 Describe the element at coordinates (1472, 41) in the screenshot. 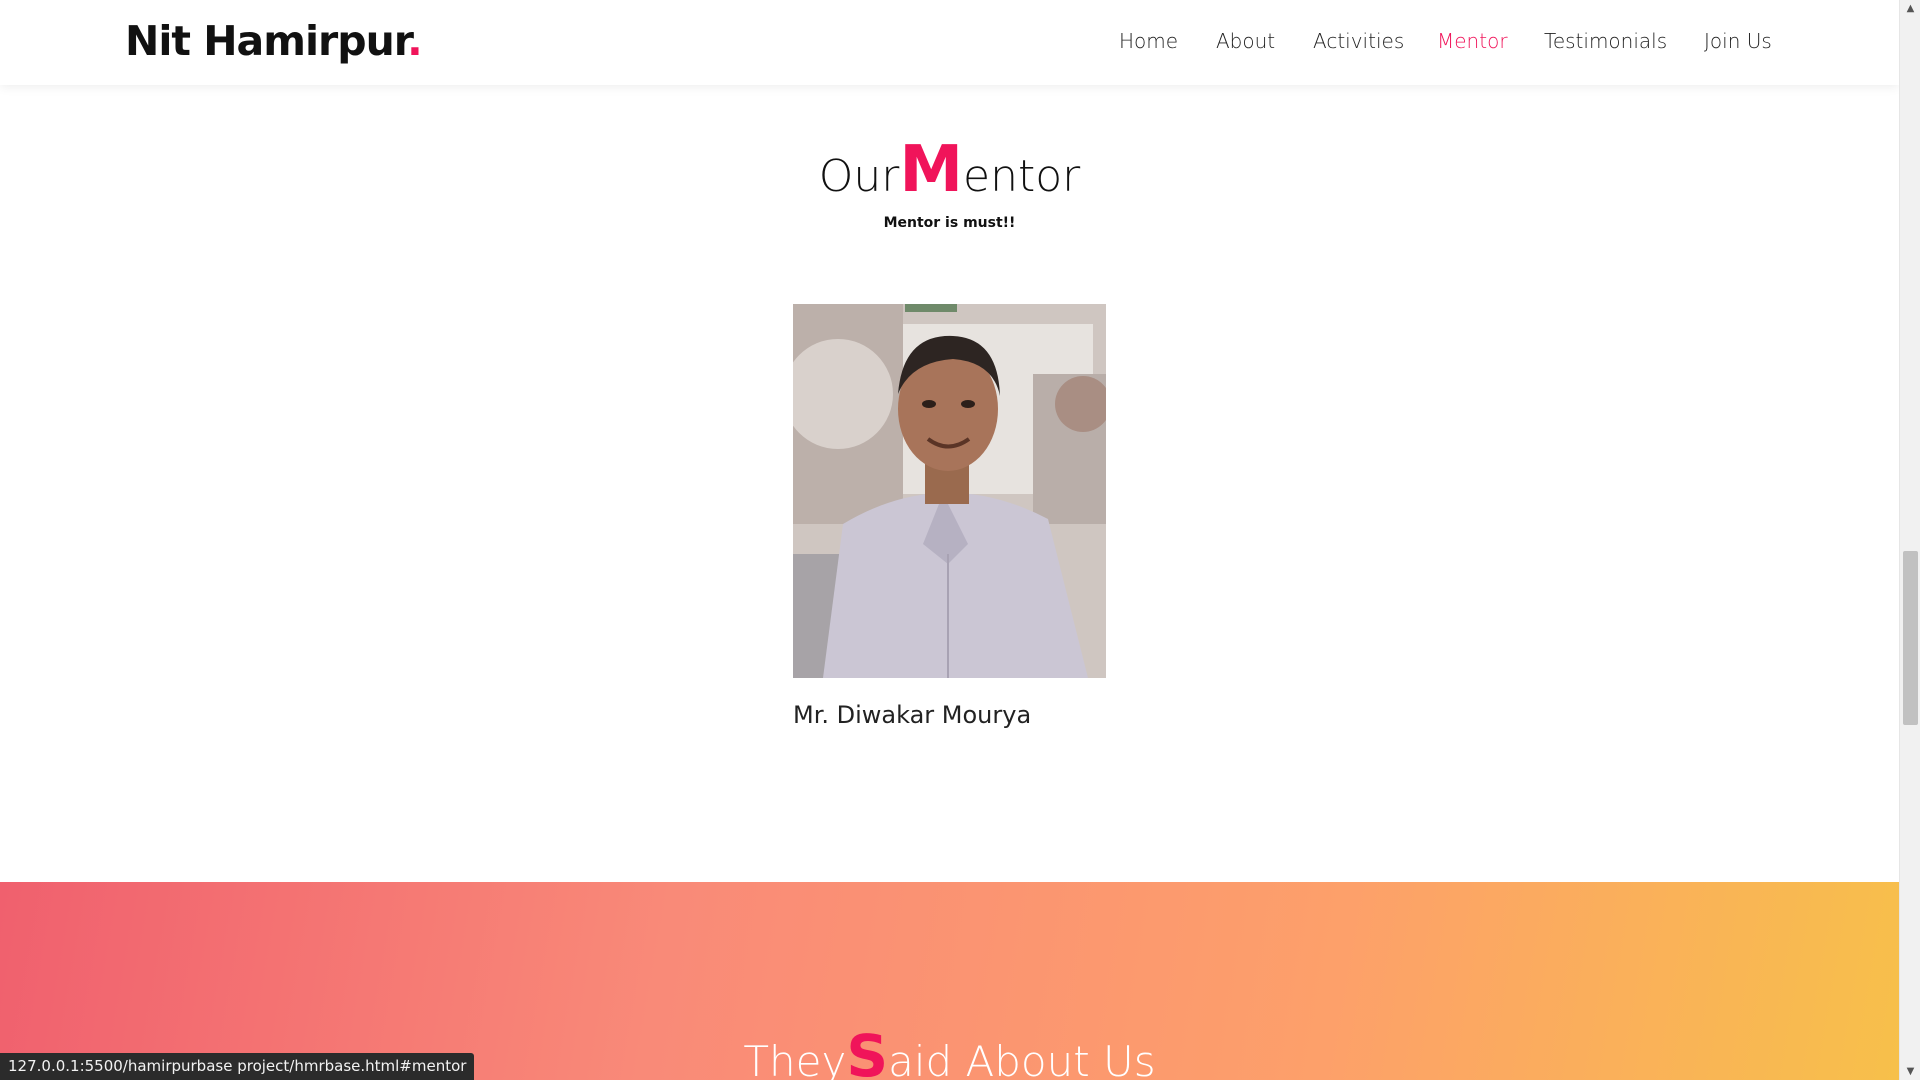

I see `nav-mentor: Mentor` at that location.